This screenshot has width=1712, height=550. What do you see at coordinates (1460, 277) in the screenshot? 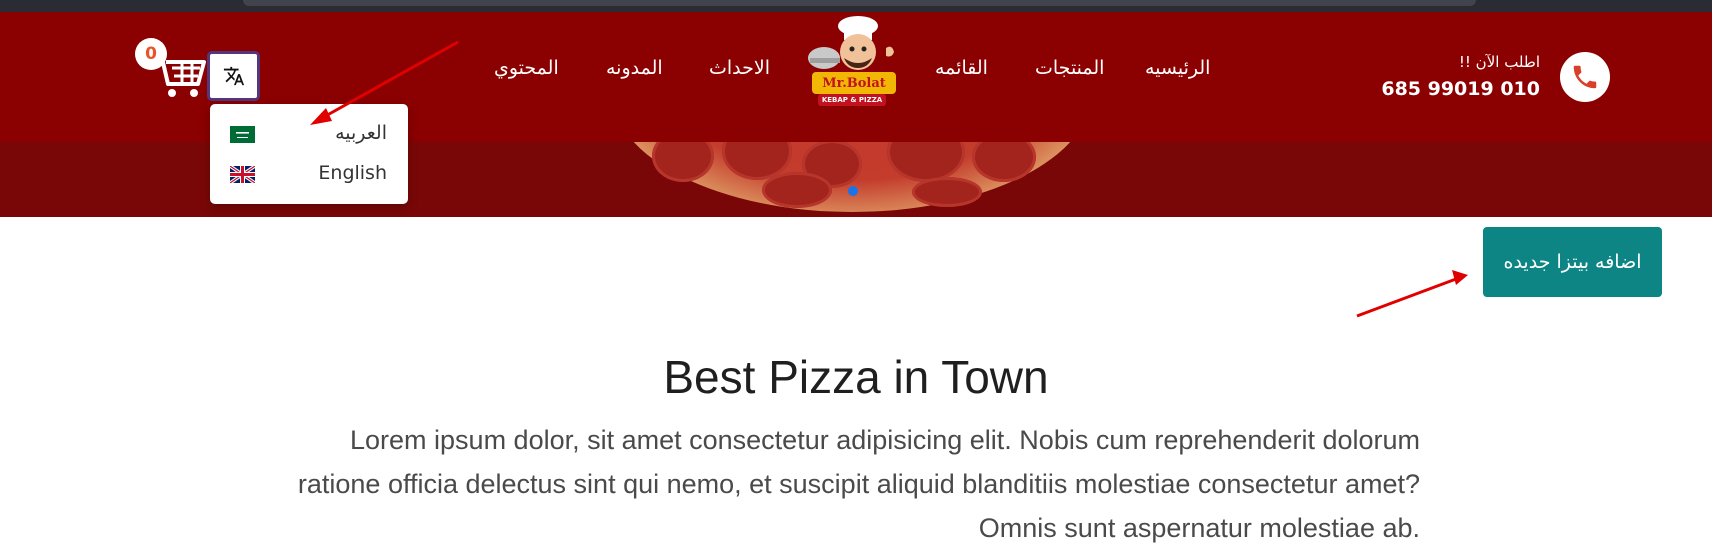
I see `annotation-arrowhead-add-button` at bounding box center [1460, 277].